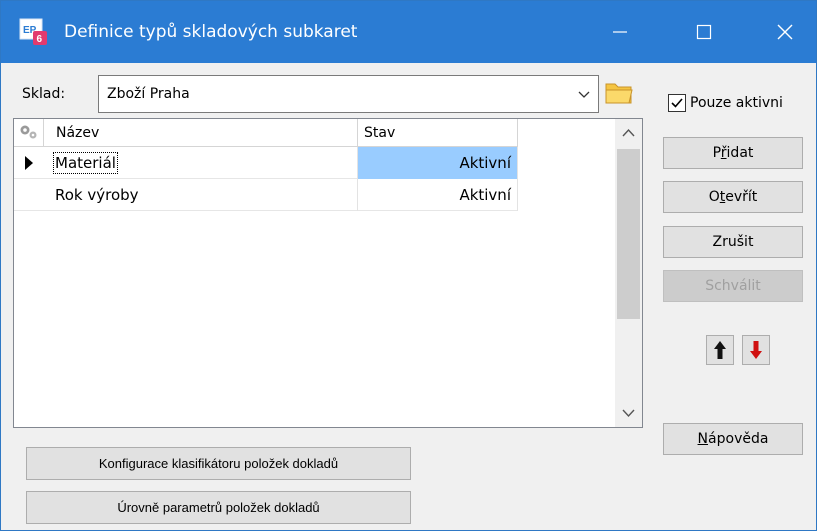  Describe the element at coordinates (741, 197) in the screenshot. I see `open-button-label-b: evřít` at that location.